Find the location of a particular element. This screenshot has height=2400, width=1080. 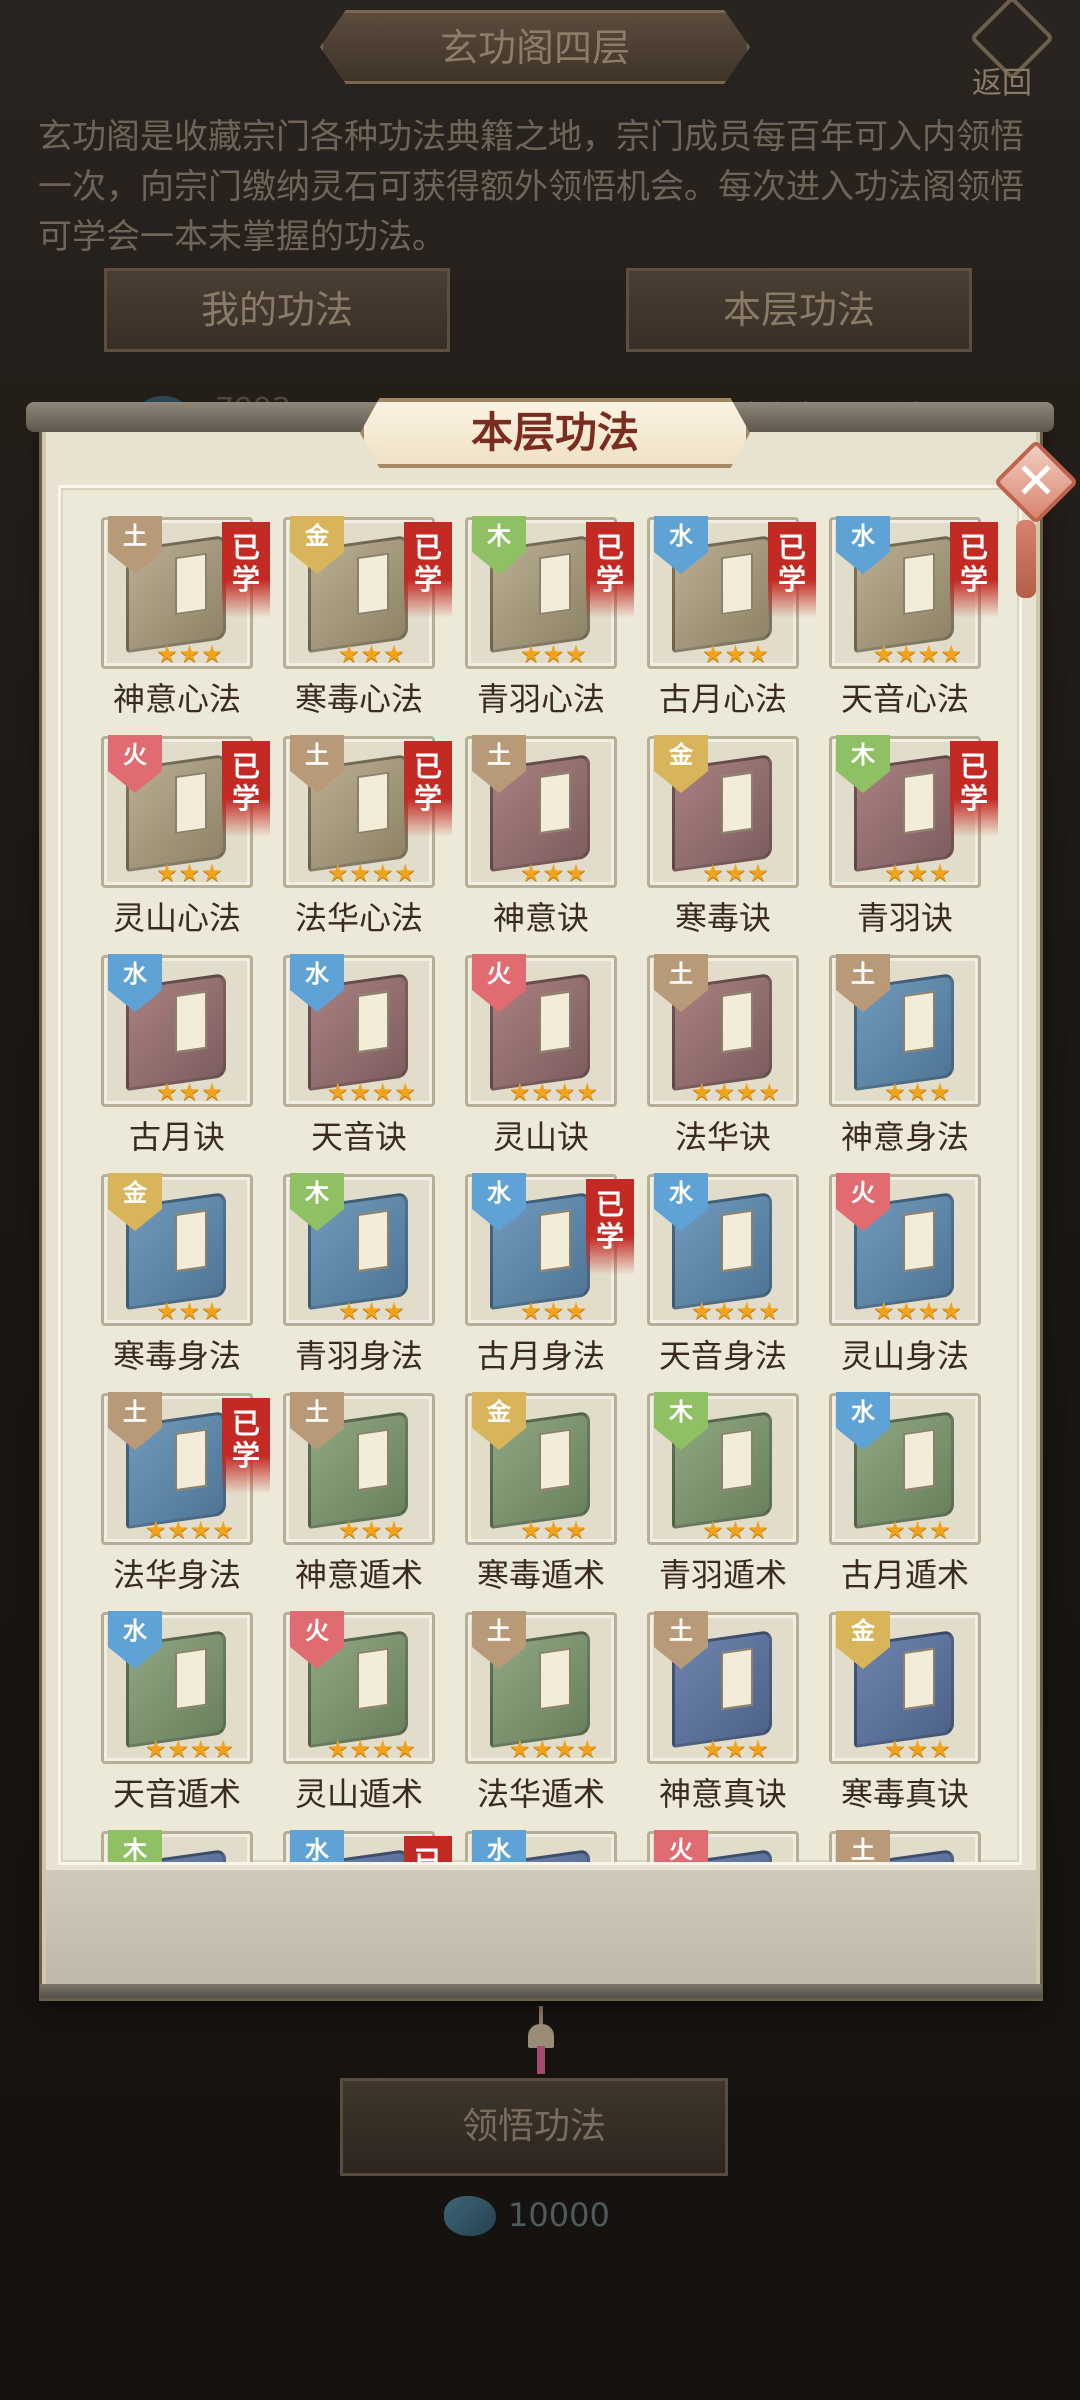

skill-item: 土已学 ★★★ 神意心法 is located at coordinates (182, 621).